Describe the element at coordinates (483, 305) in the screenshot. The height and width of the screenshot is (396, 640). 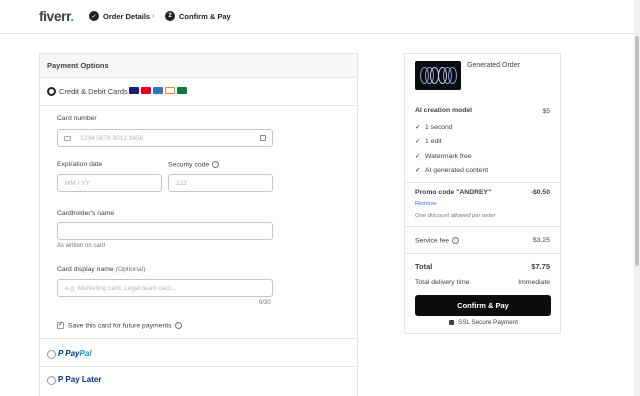
I see `confirm-pay-button: Confirm & Pay` at that location.